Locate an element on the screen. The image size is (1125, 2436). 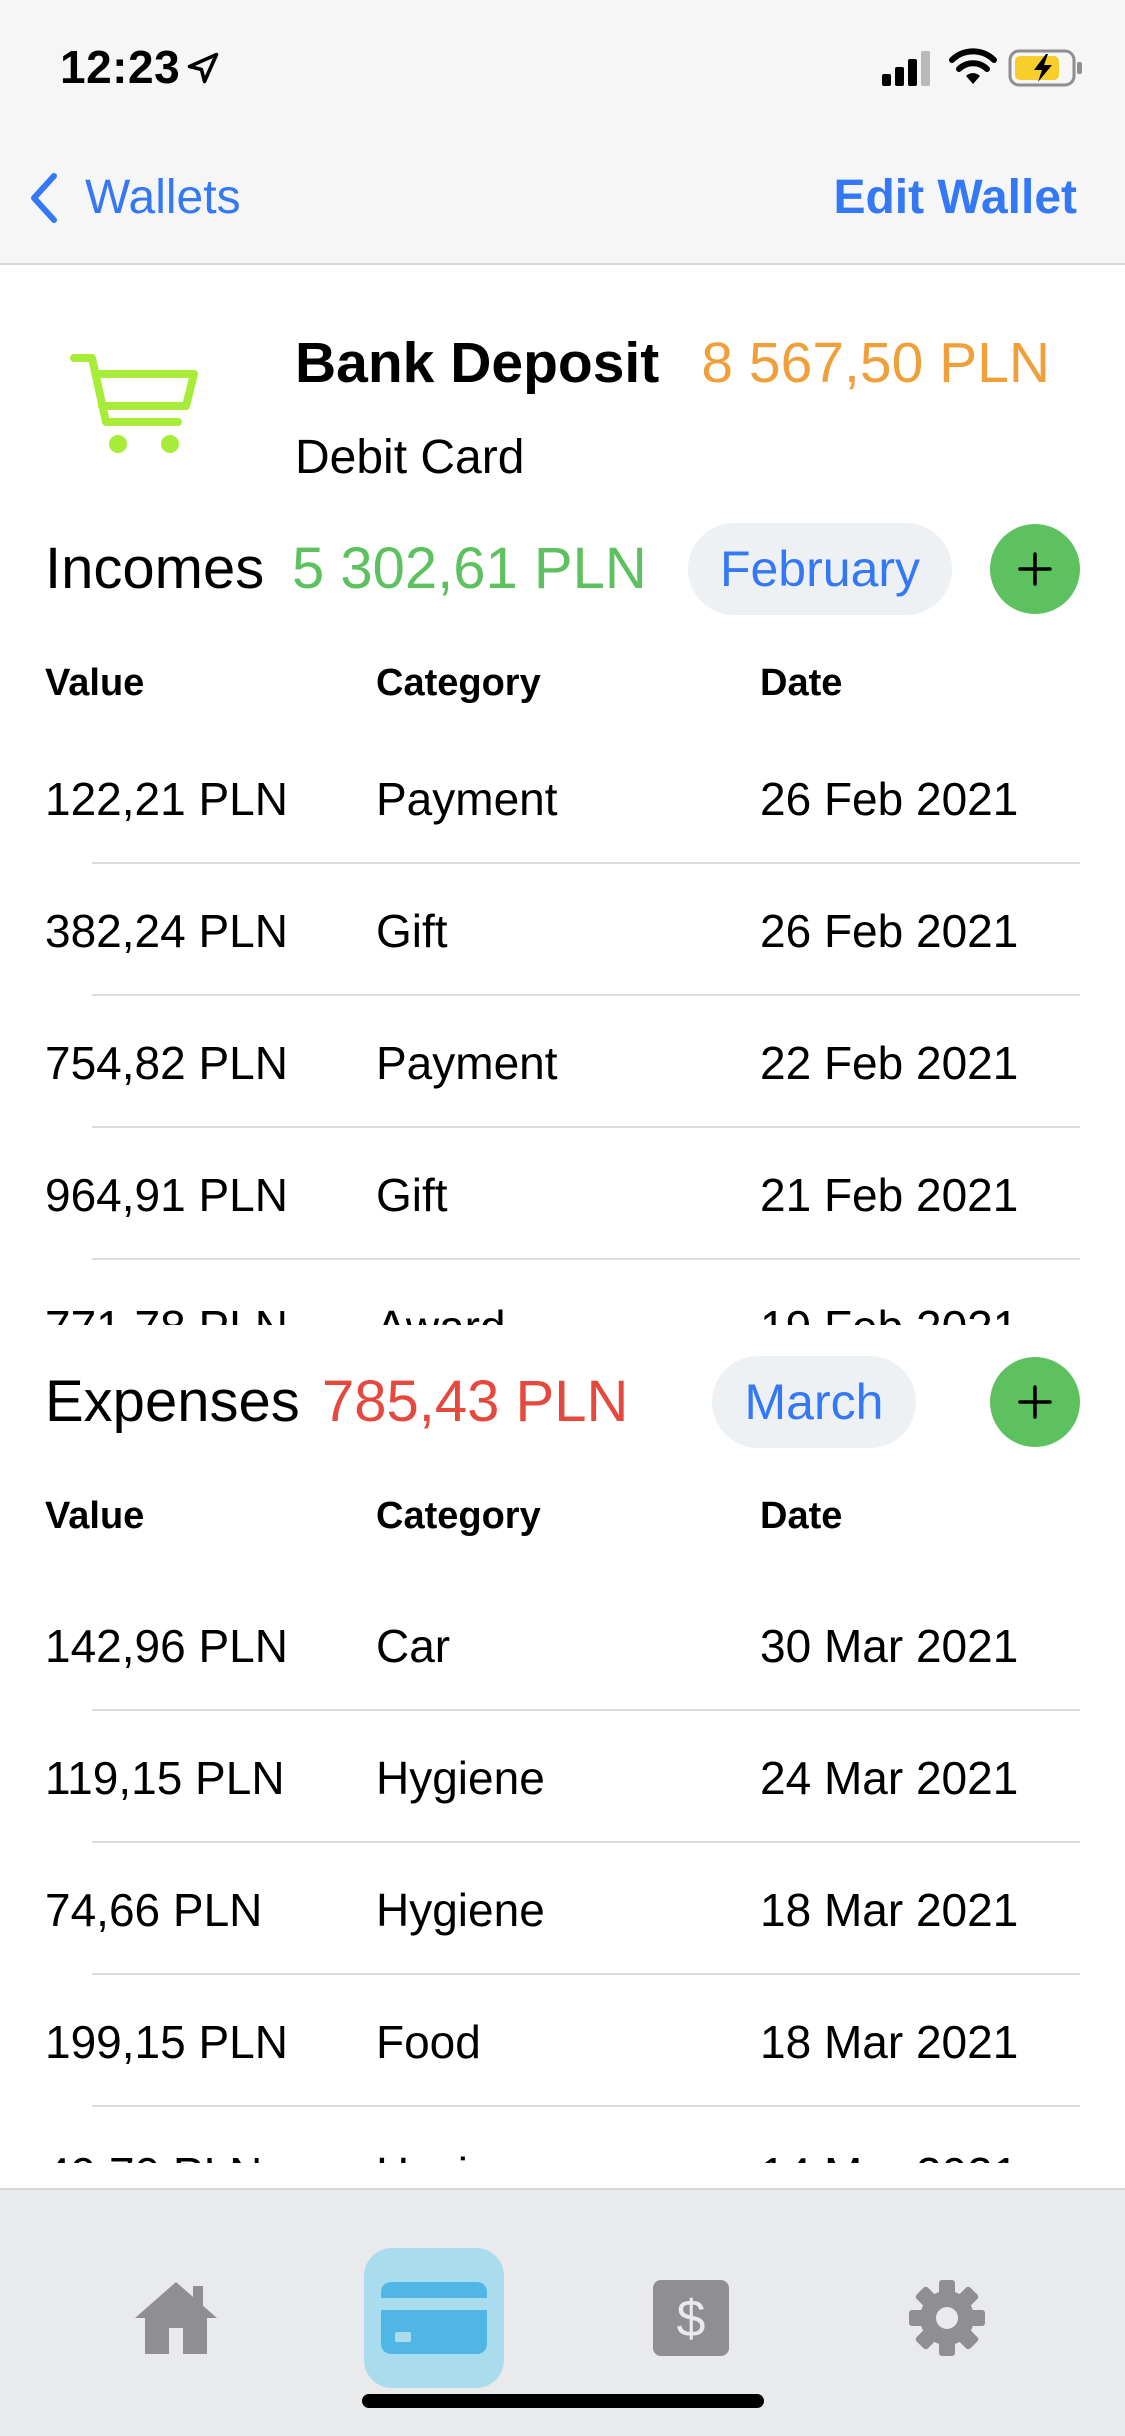
add-expense-button is located at coordinates (1035, 1402).